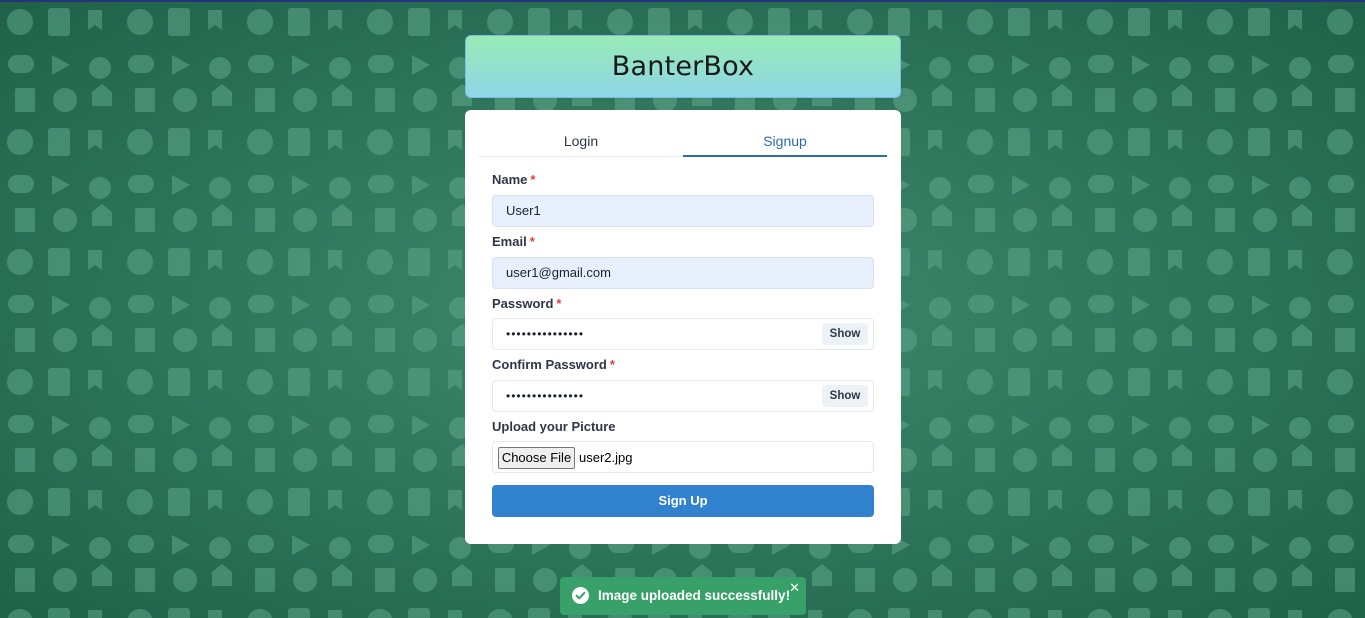 This screenshot has width=1365, height=618. I want to click on auth-tabs: Login Signup, so click(683, 142).